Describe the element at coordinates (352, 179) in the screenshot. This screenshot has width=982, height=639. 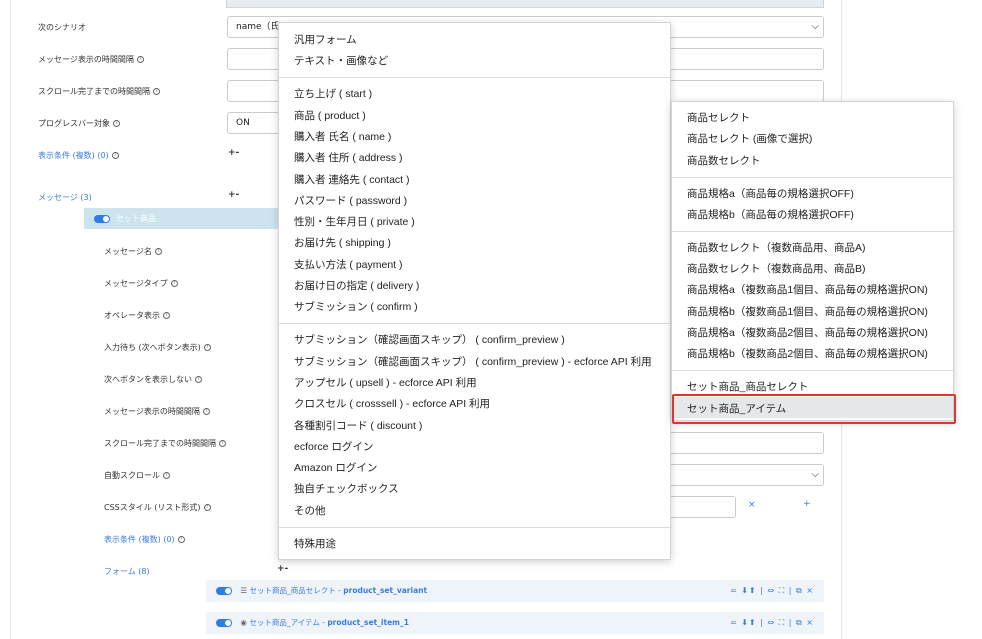
I see `menu-item: 購入者 連絡先 ( contact )` at that location.